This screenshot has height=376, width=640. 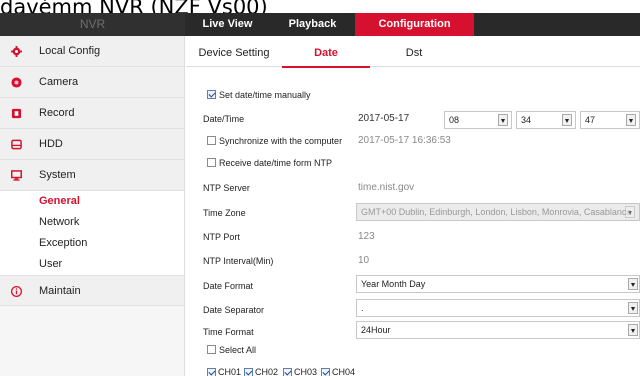 I want to click on menu-playback: Playback, so click(x=312, y=24).